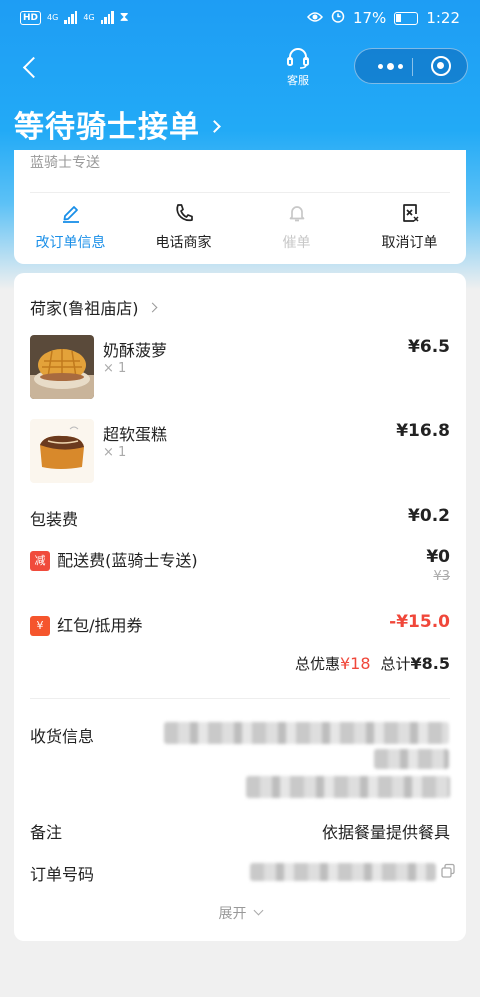 The width and height of the screenshot is (480, 997). Describe the element at coordinates (107, 127) in the screenshot. I see `order-status-text: 等待骑士接单` at that location.